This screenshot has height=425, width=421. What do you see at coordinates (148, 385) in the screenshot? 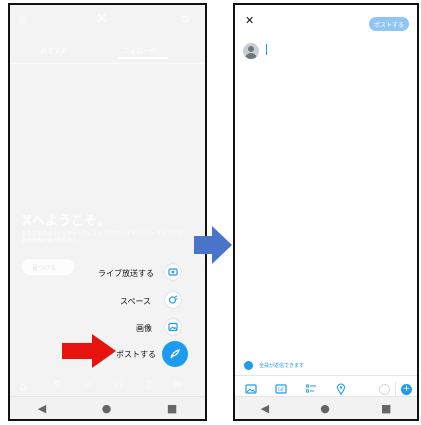
I see `notifications-icon: ♫` at bounding box center [148, 385].